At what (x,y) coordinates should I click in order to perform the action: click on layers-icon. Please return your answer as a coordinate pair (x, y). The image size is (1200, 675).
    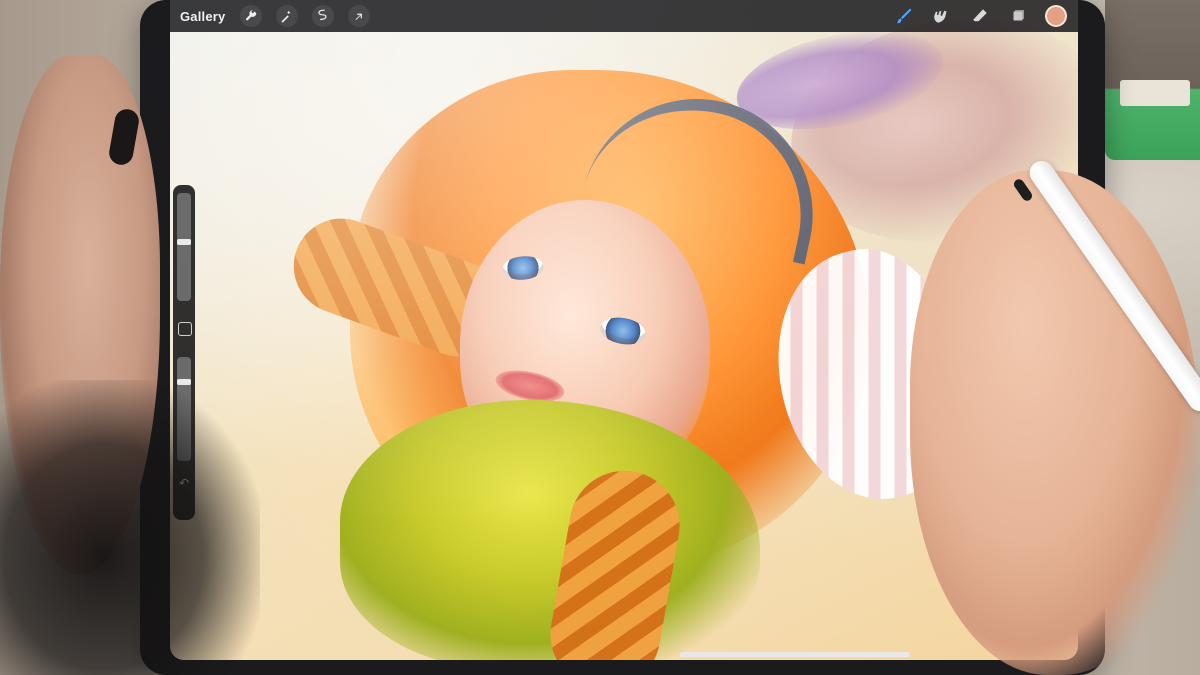
    Looking at the image, I should click on (1018, 15).